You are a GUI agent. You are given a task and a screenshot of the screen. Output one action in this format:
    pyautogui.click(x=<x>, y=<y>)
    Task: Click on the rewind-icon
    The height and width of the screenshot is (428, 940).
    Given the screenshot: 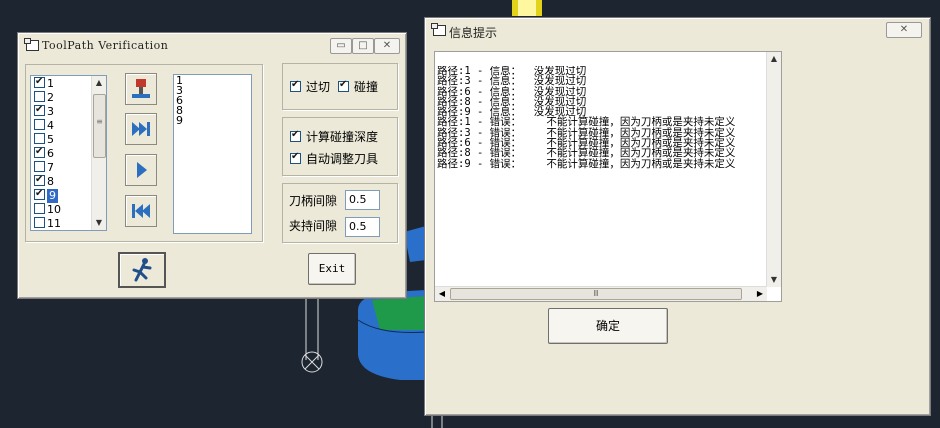 What is the action you would take?
    pyautogui.click(x=141, y=211)
    